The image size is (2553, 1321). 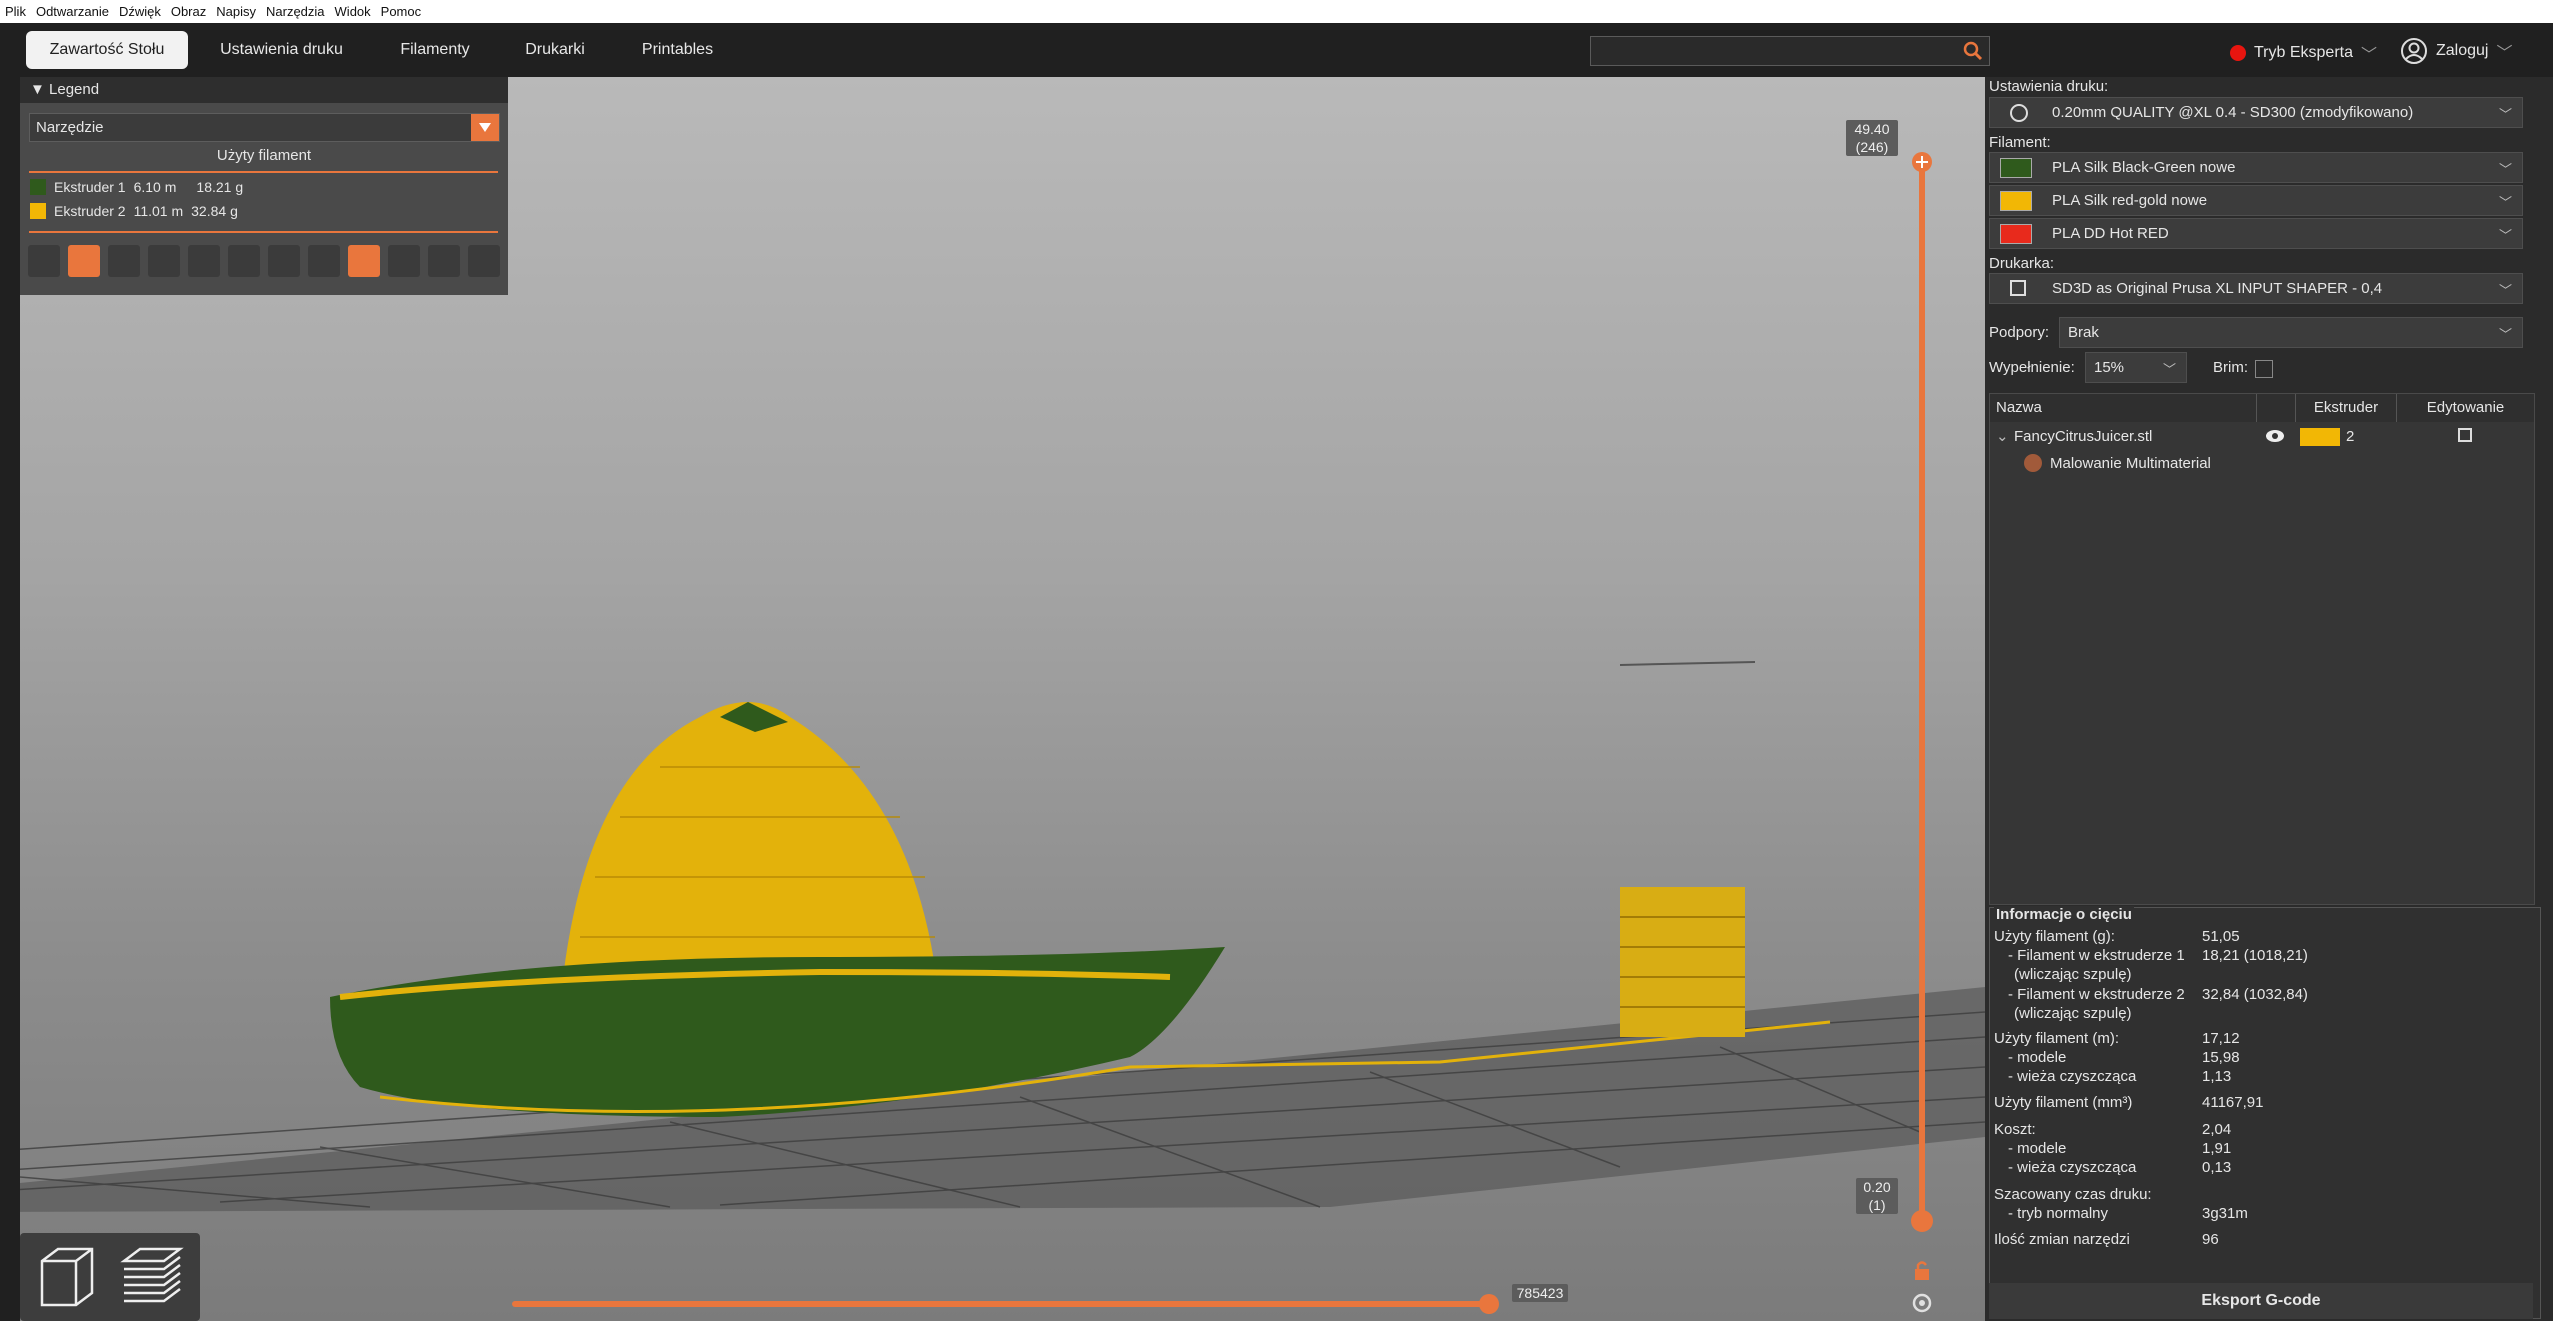 What do you see at coordinates (2414, 51) in the screenshot?
I see `user-icon` at bounding box center [2414, 51].